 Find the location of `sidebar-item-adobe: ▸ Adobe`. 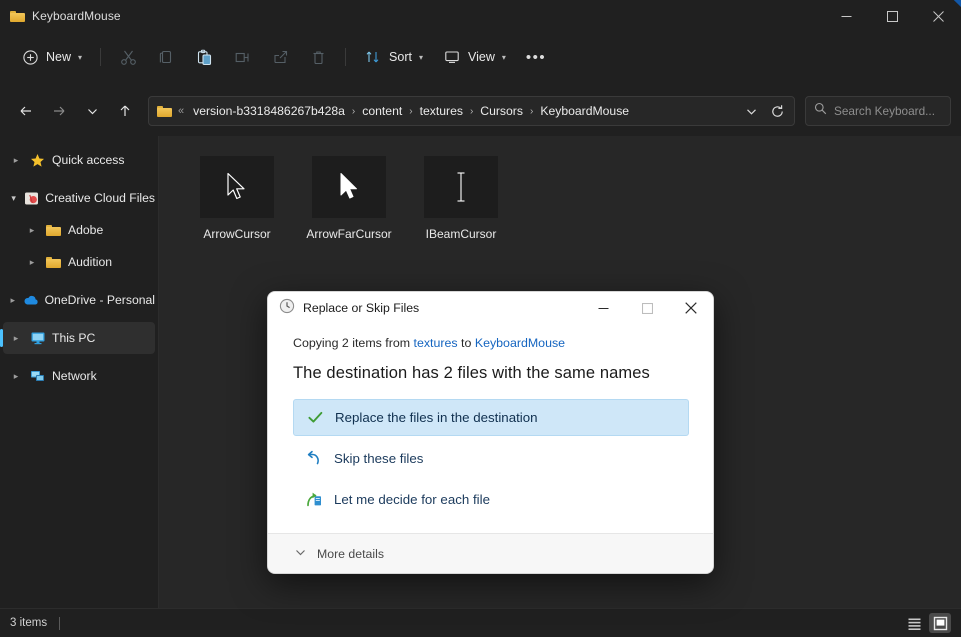

sidebar-item-adobe: ▸ Adobe is located at coordinates (79, 230).